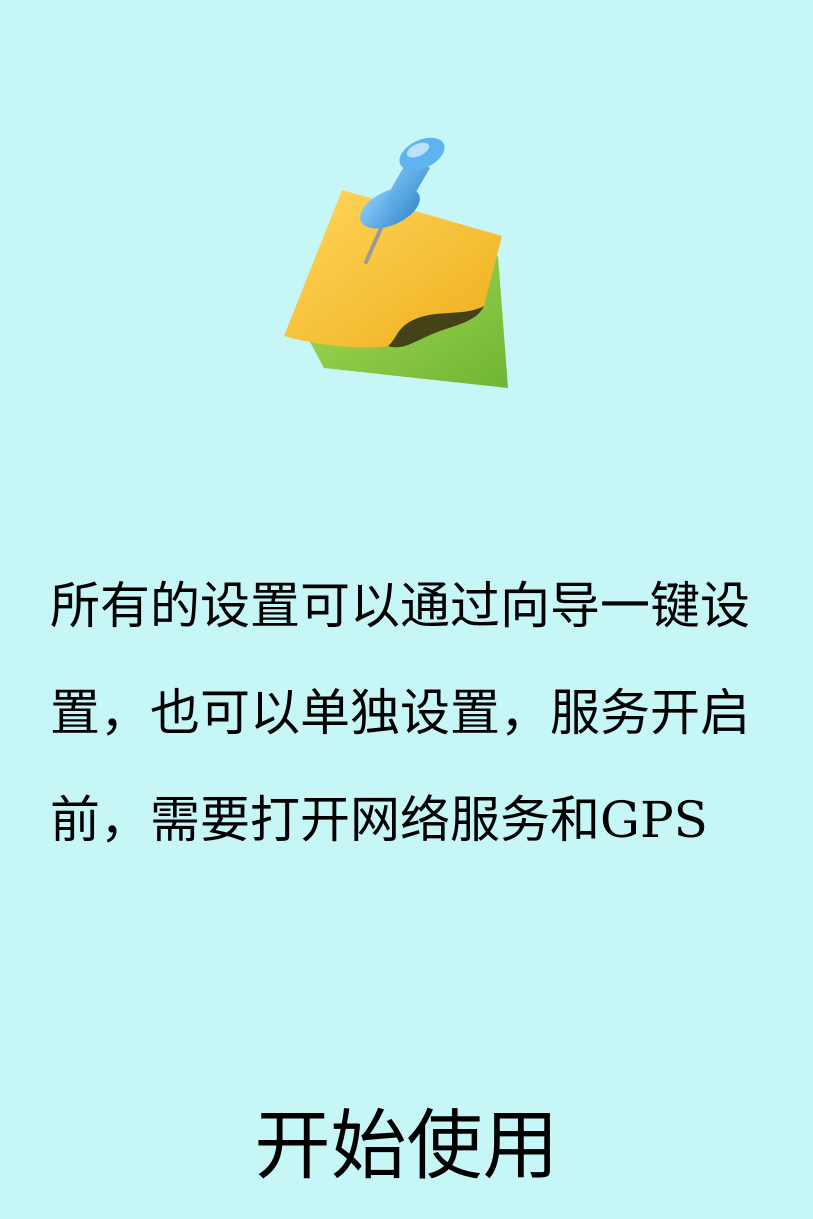 This screenshot has width=813, height=1219. I want to click on pinned-note-icon, so click(395, 268).